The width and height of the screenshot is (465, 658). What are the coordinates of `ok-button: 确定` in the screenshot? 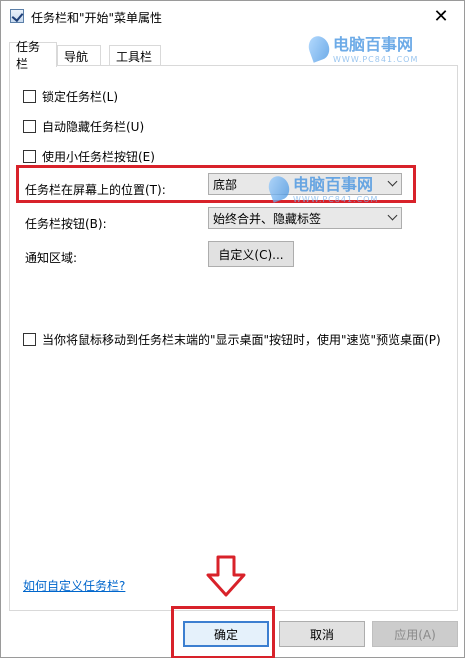 It's located at (226, 634).